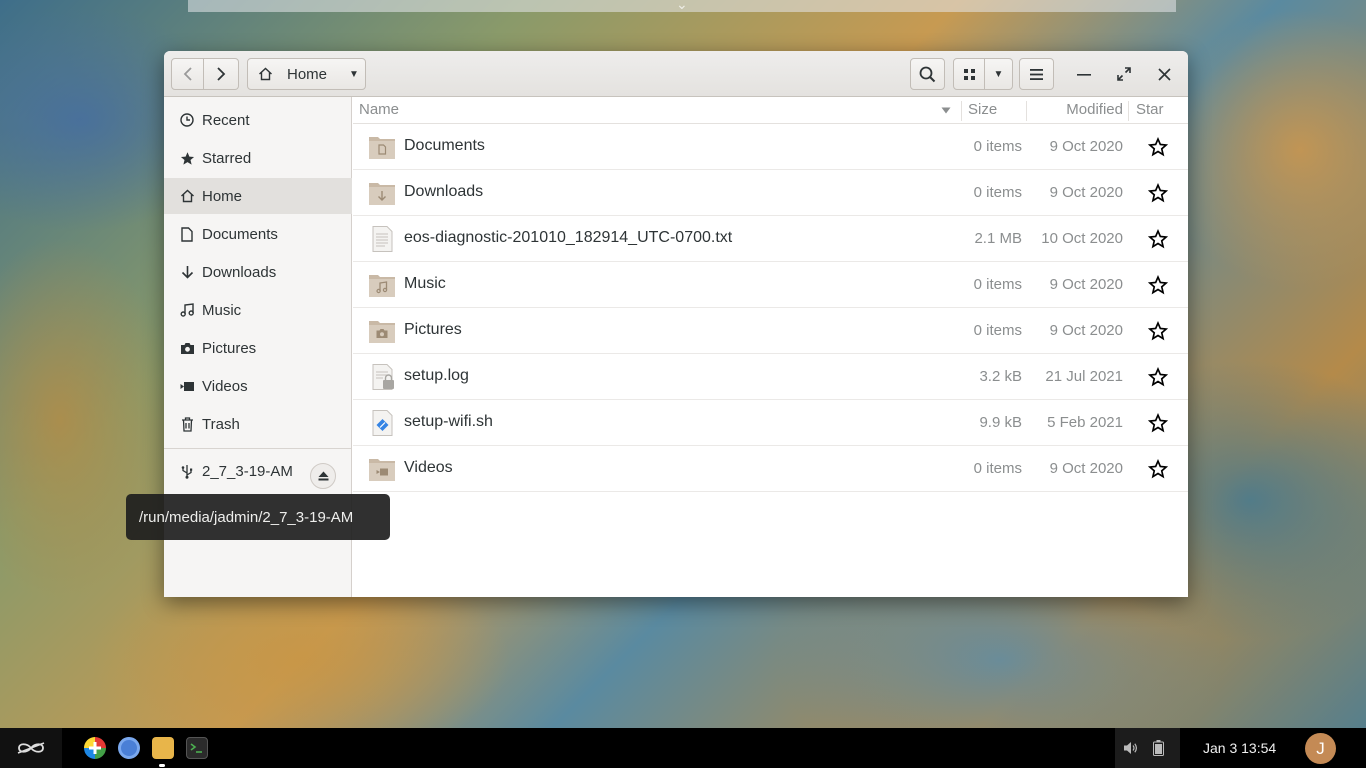  What do you see at coordinates (258, 196) in the screenshot?
I see `sidebar-item-home: Home` at bounding box center [258, 196].